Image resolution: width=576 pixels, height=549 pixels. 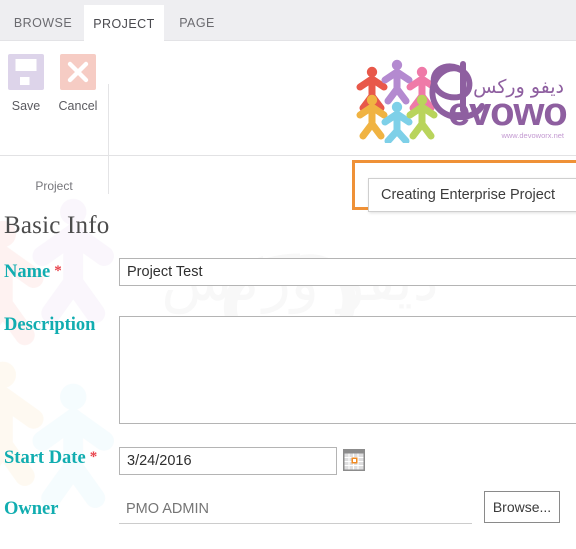 I want to click on name-field-label: Name *, so click(x=33, y=272).